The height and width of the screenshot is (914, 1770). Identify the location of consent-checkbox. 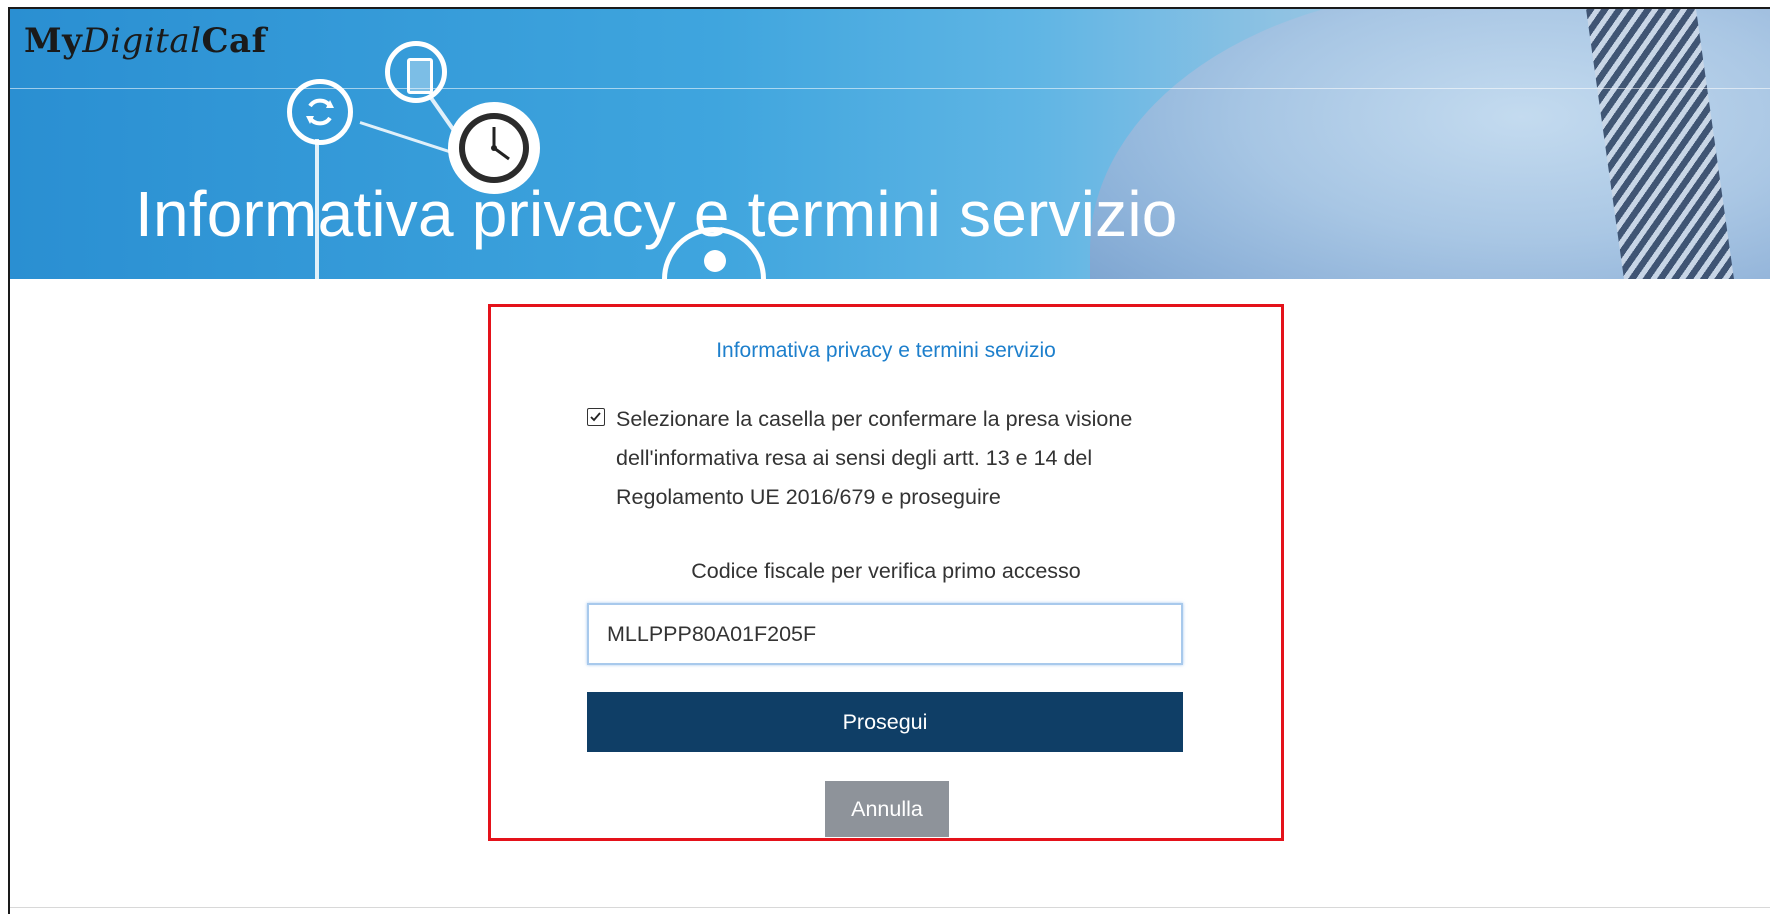
(596, 417).